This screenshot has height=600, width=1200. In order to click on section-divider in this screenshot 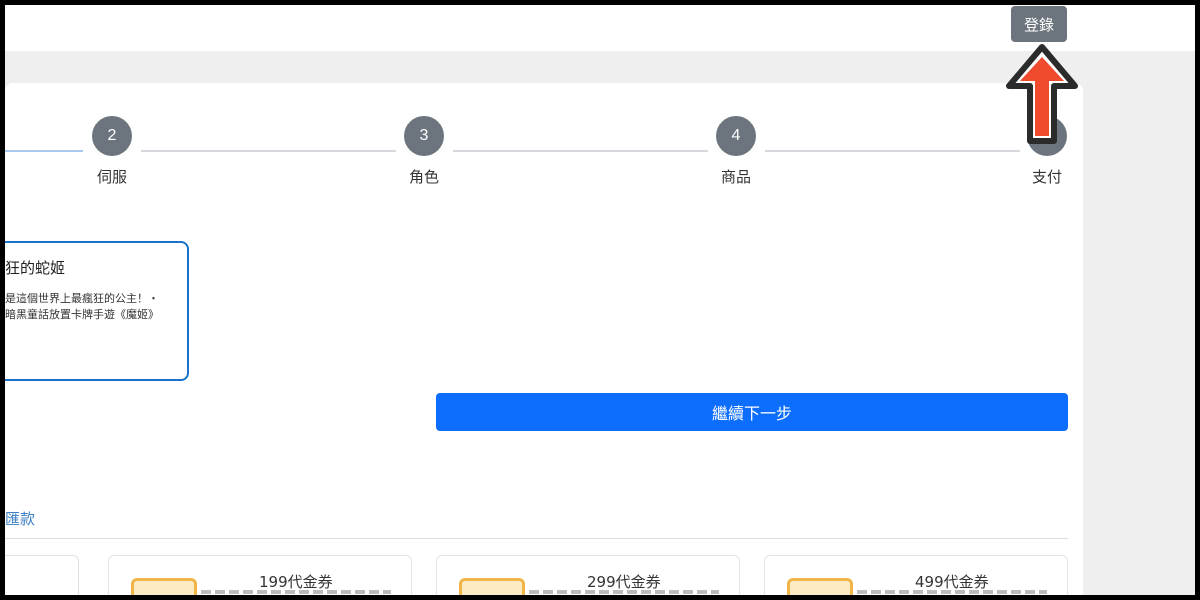, I will do `click(536, 538)`.